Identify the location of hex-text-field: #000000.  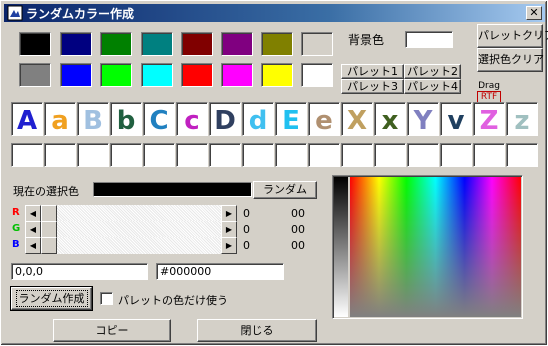
(220, 271).